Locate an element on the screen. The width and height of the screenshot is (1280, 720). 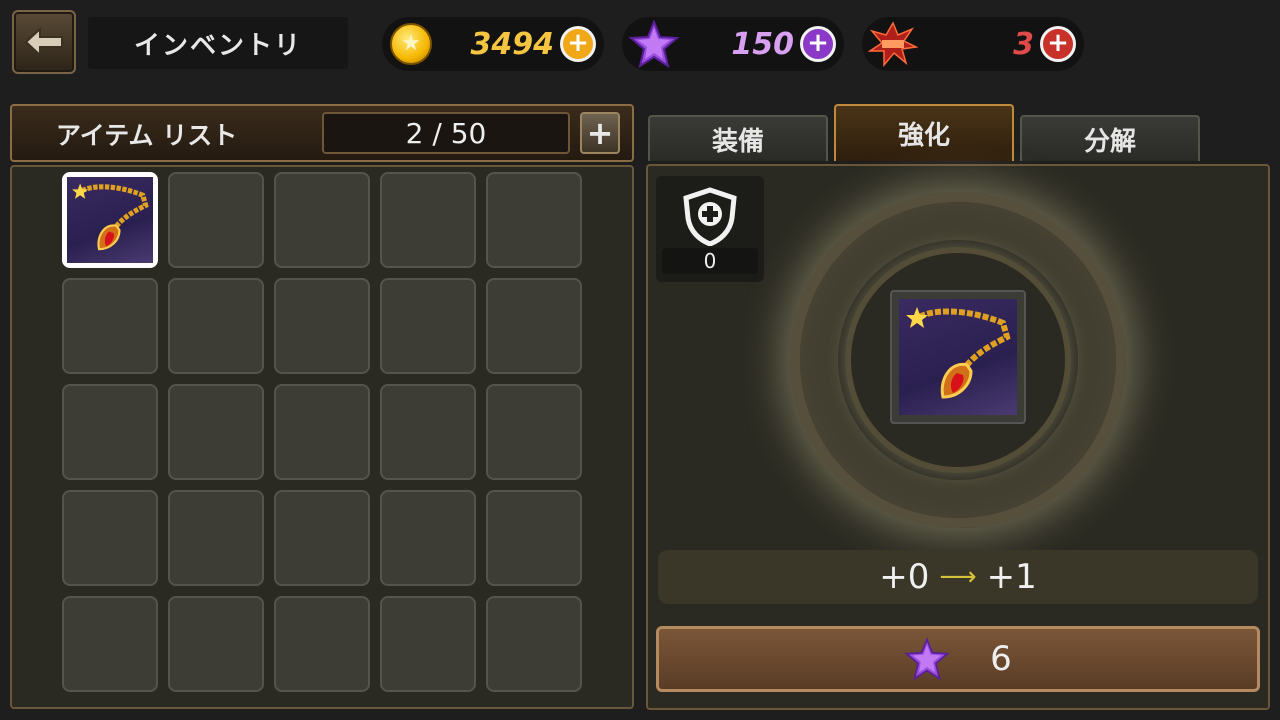
expand-inventory-button: + is located at coordinates (600, 133).